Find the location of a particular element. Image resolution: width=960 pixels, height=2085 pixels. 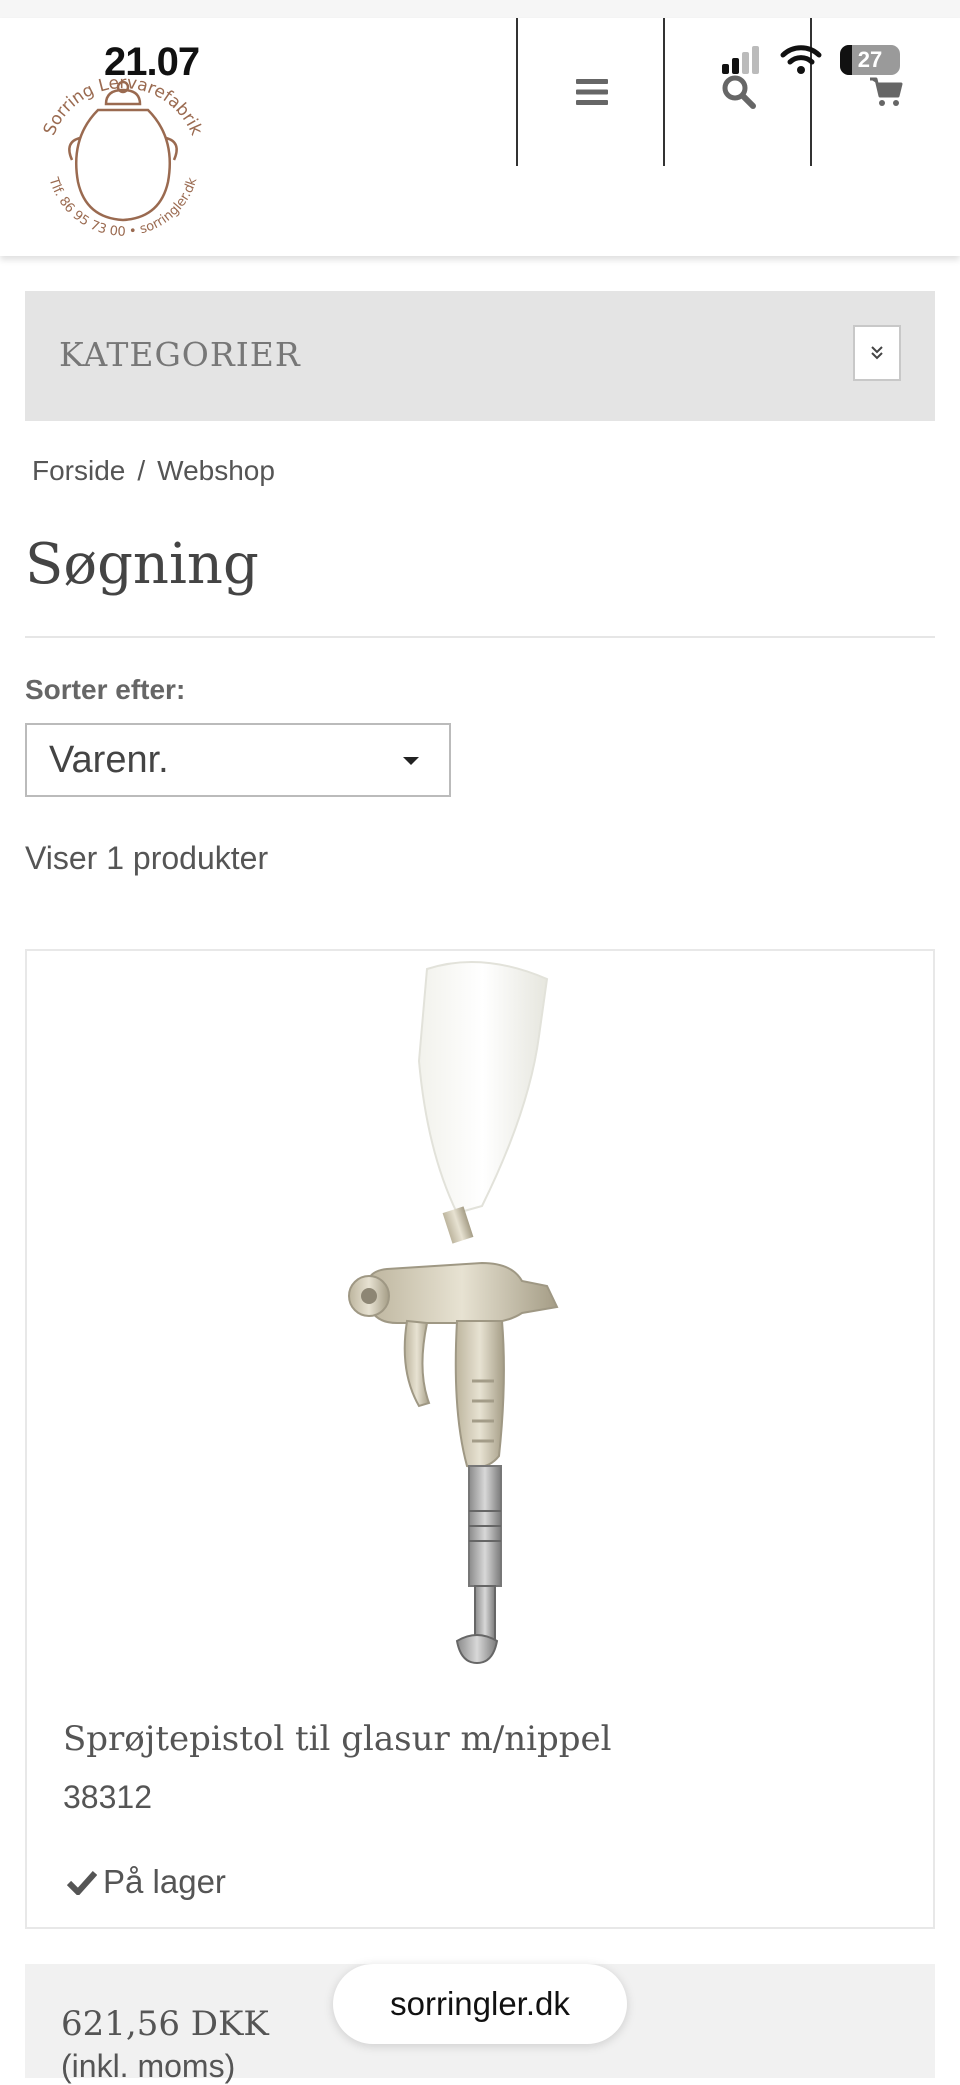

product-price: 621,56 DKK is located at coordinates (165, 2024).